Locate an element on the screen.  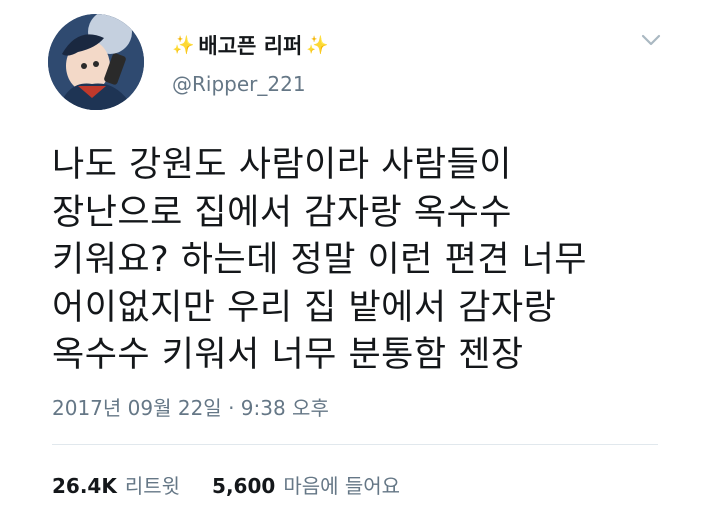
avatar-image is located at coordinates (96, 62).